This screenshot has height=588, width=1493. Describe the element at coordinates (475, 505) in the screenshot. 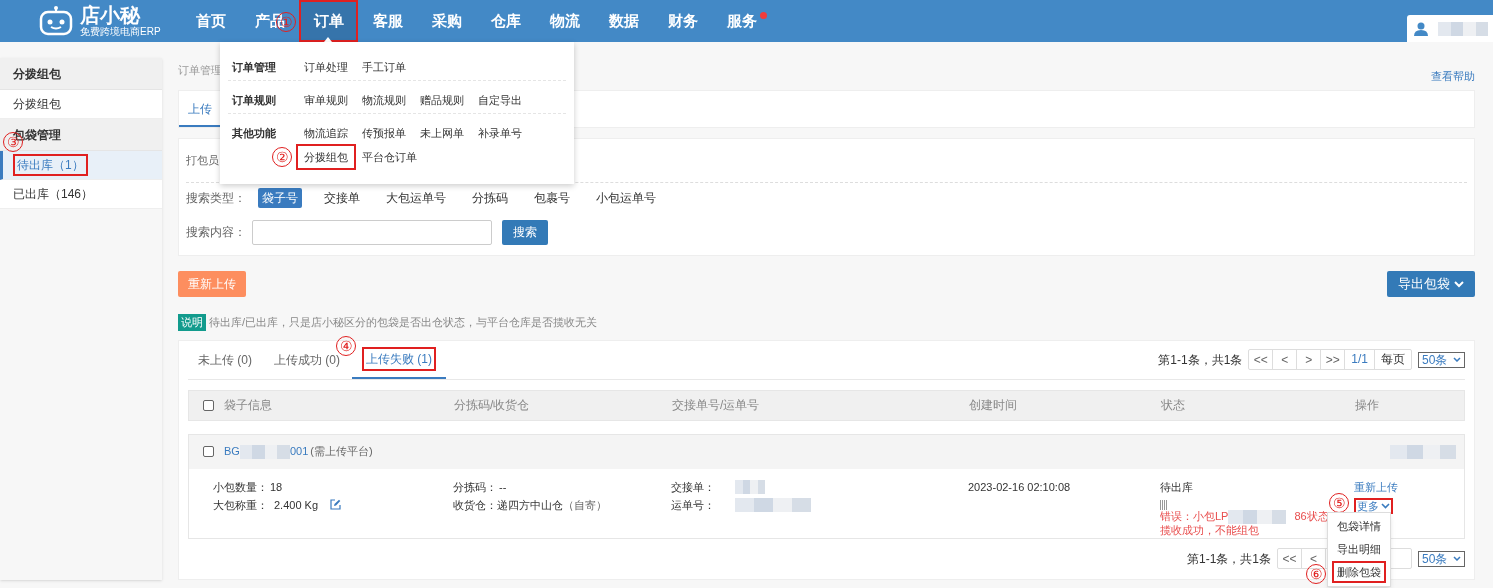

I see `field-label: 收货仓：` at that location.